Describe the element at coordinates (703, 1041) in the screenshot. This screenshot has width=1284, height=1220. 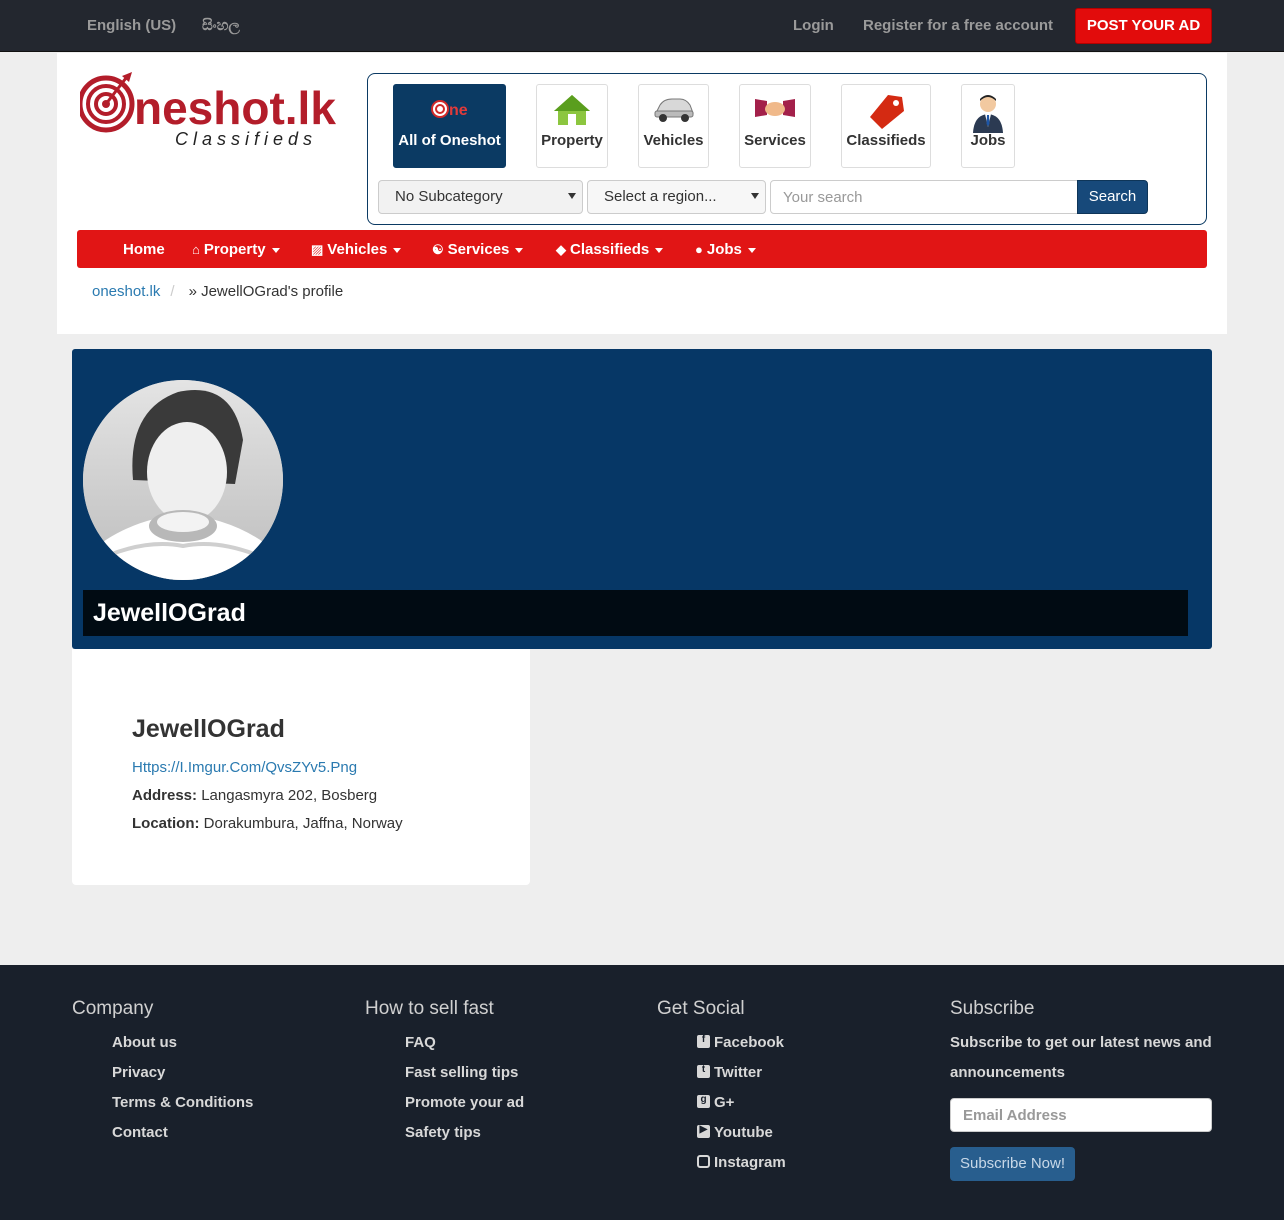
I see `facebook-icon: f` at that location.